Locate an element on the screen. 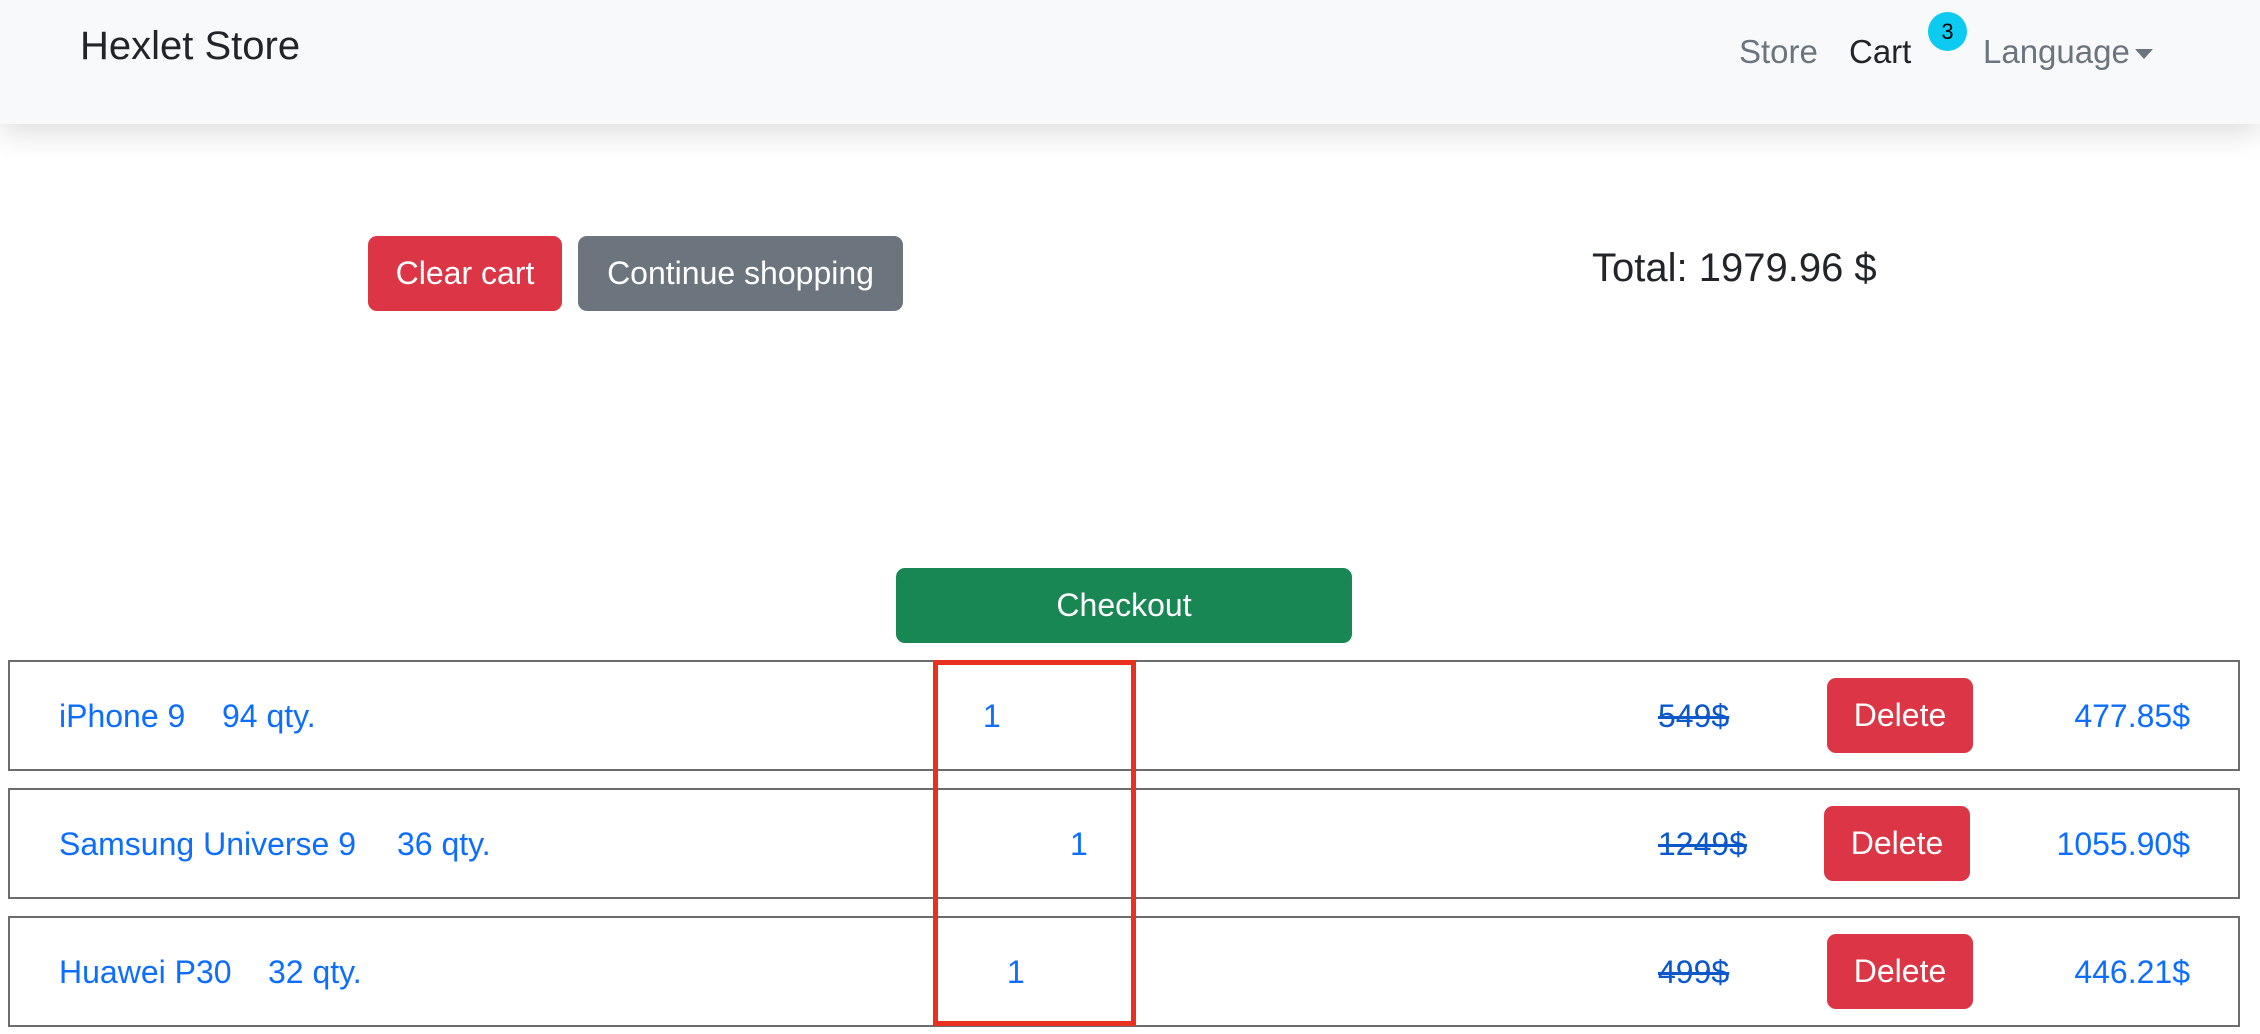 The image size is (2260, 1034). clear-cart-button: Clear cart is located at coordinates (465, 273).